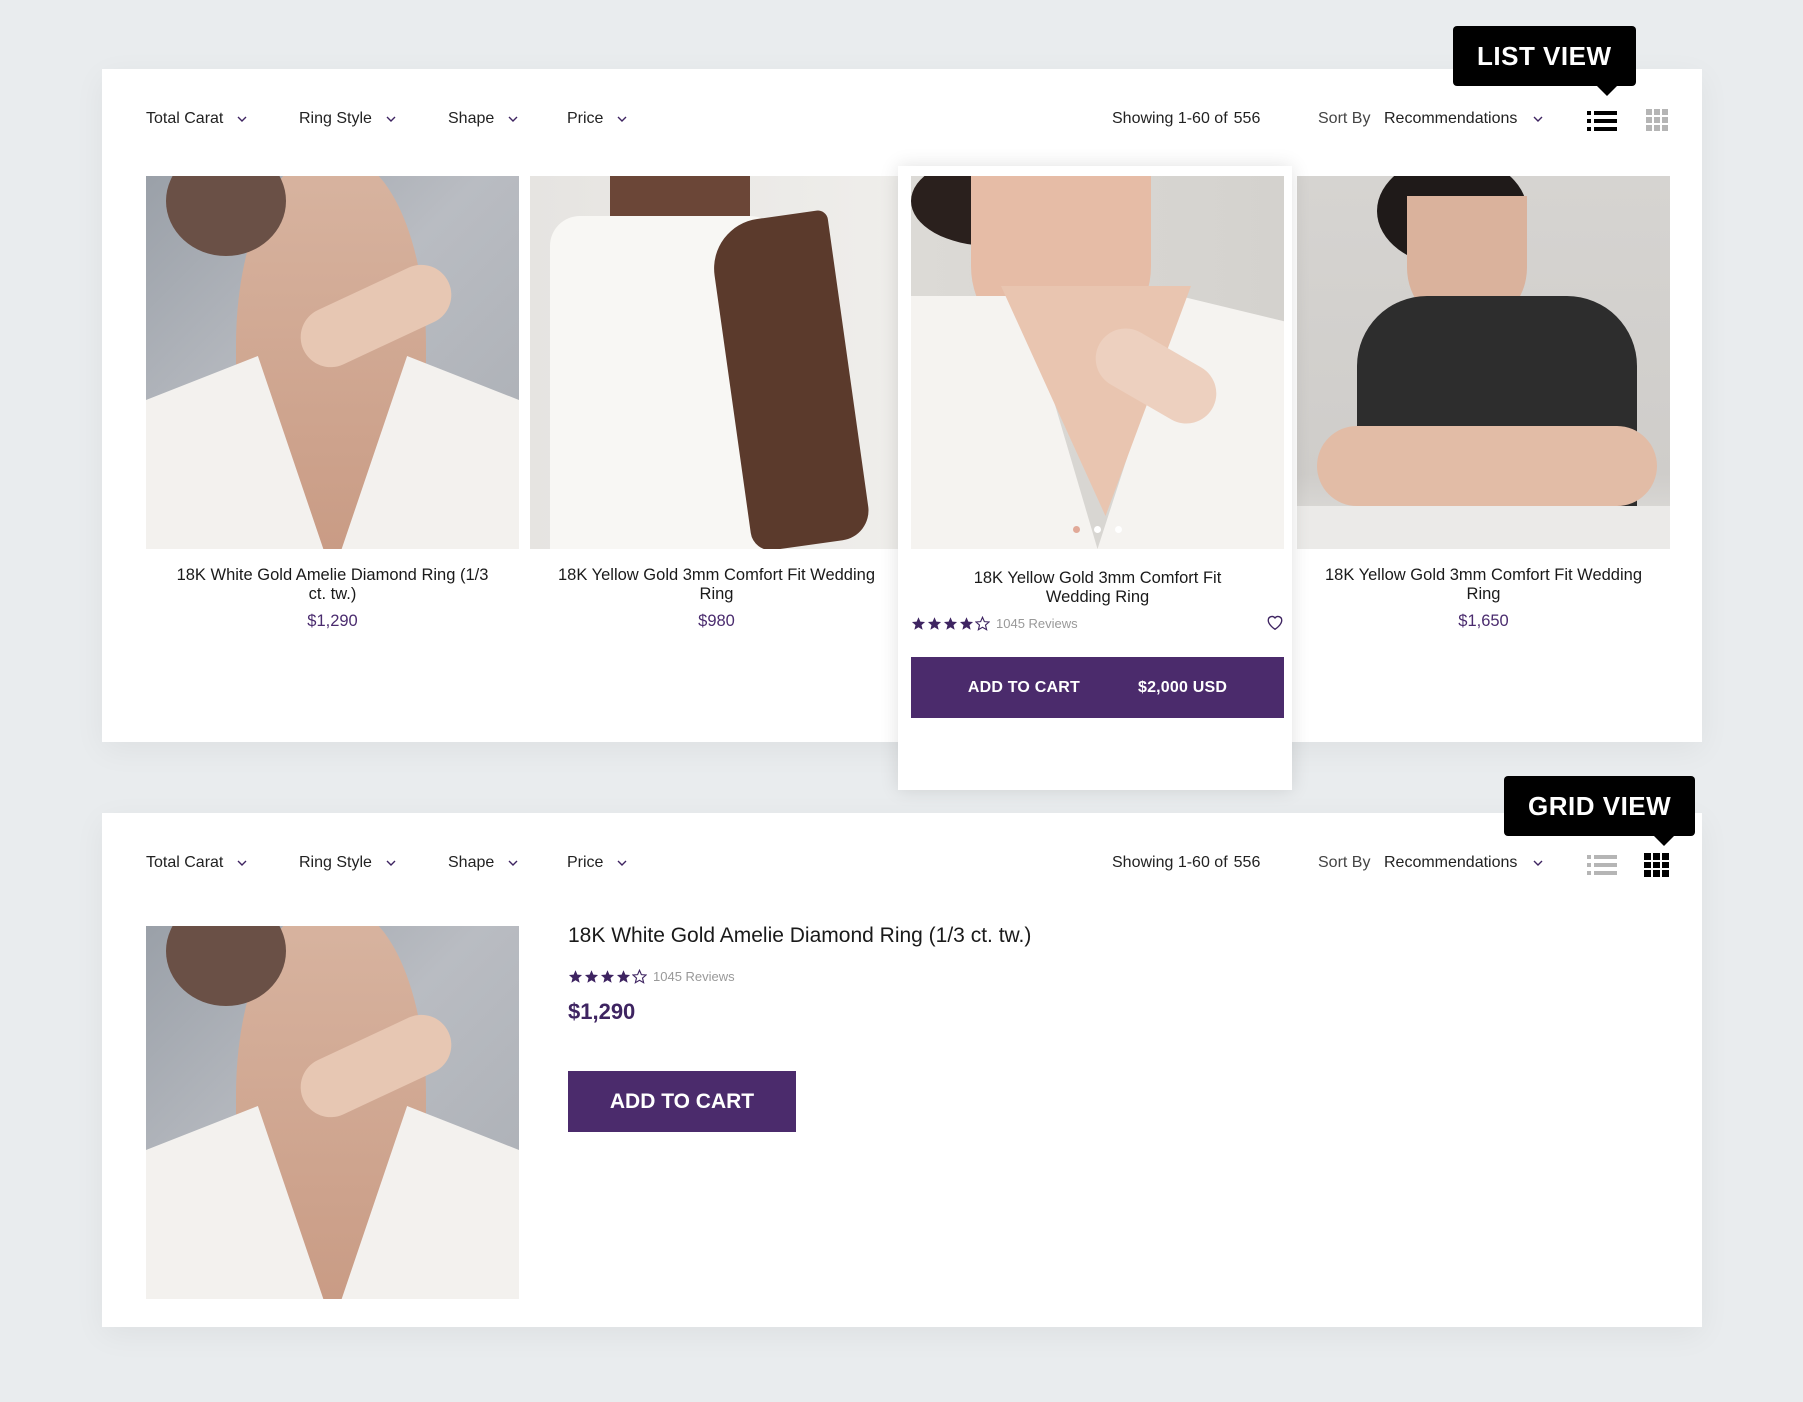  Describe the element at coordinates (716, 621) in the screenshot. I see `product-price: $980` at that location.